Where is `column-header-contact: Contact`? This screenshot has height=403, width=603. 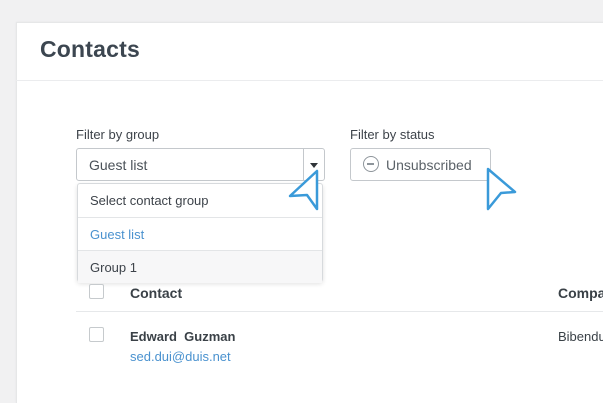
column-header-contact: Contact is located at coordinates (156, 293).